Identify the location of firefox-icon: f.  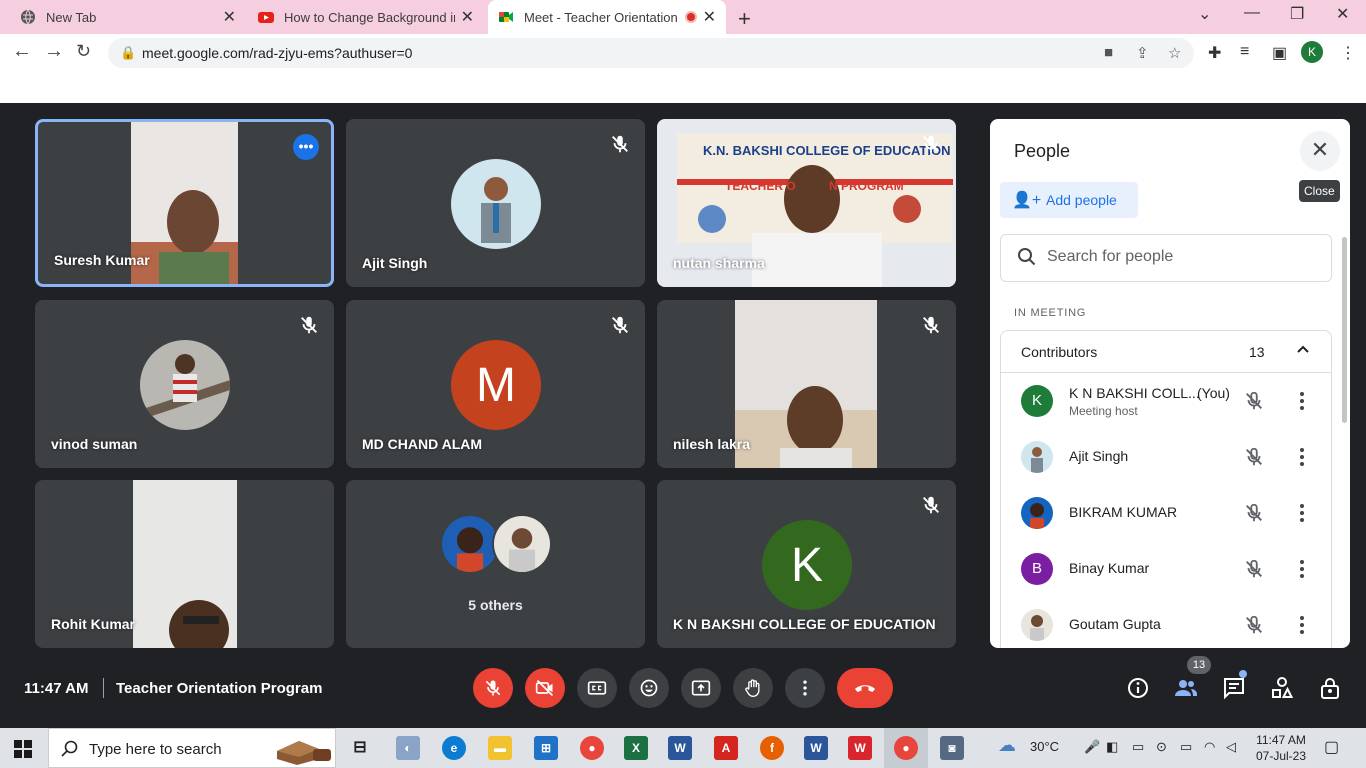
(772, 748).